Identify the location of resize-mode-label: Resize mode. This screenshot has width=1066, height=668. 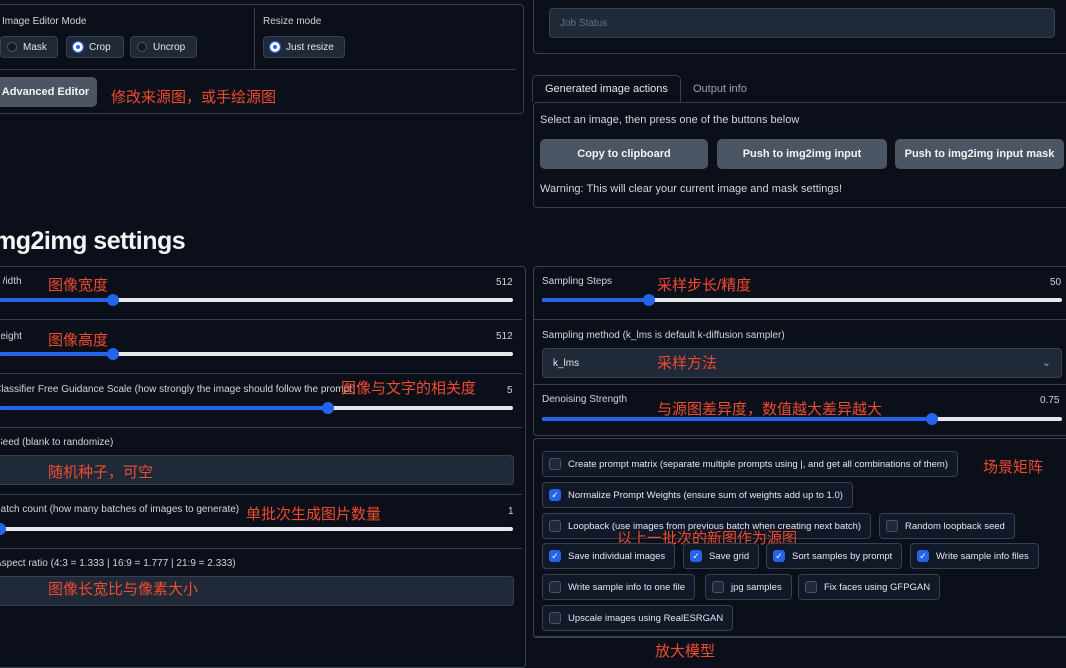
(292, 21).